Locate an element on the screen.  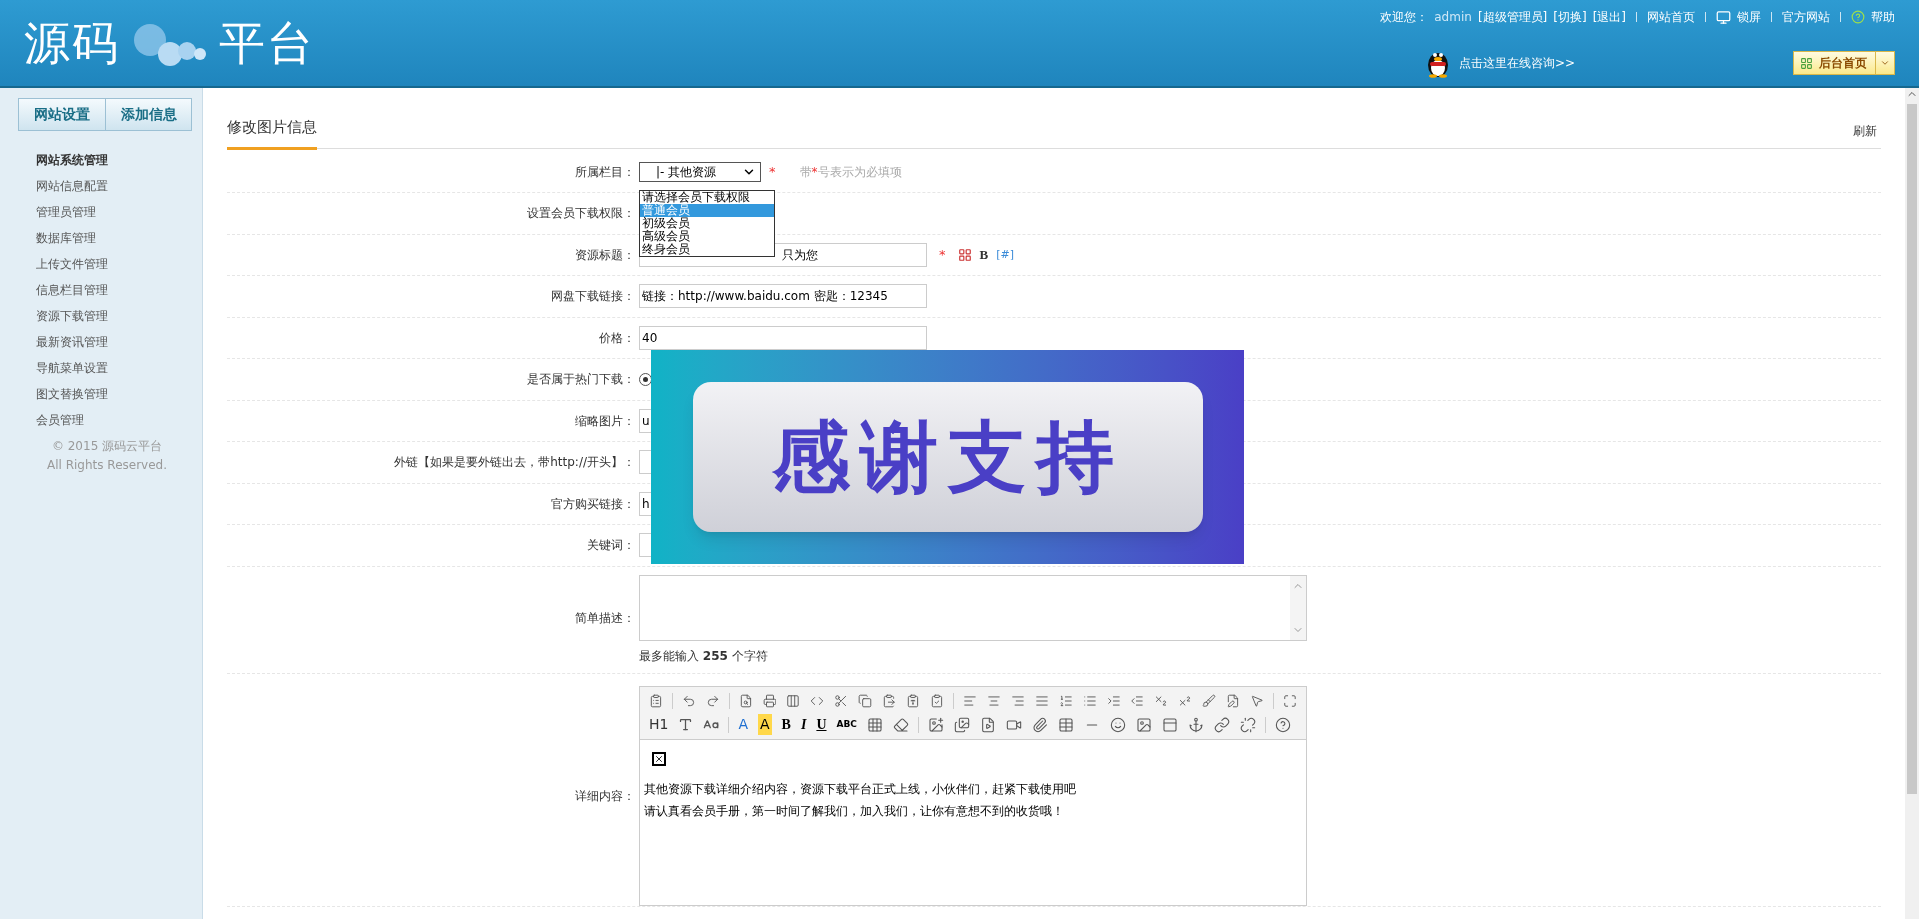
paste-text-icon is located at coordinates (913, 700).